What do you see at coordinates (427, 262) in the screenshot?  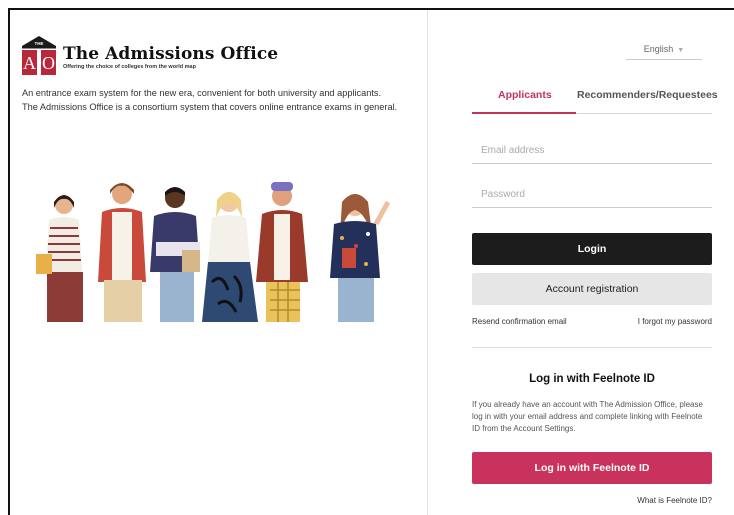 I see `panel-divider` at bounding box center [427, 262].